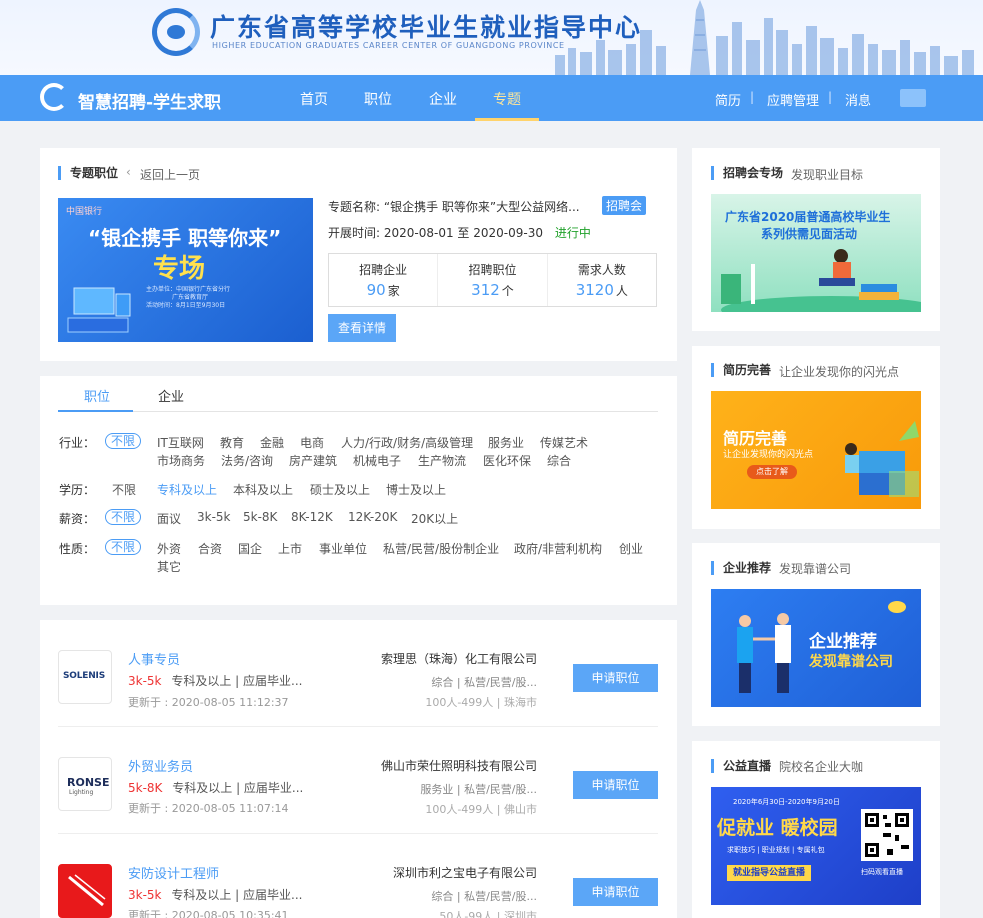 The width and height of the screenshot is (983, 918). What do you see at coordinates (290, 548) in the screenshot?
I see `filter-option: 上市` at bounding box center [290, 548].